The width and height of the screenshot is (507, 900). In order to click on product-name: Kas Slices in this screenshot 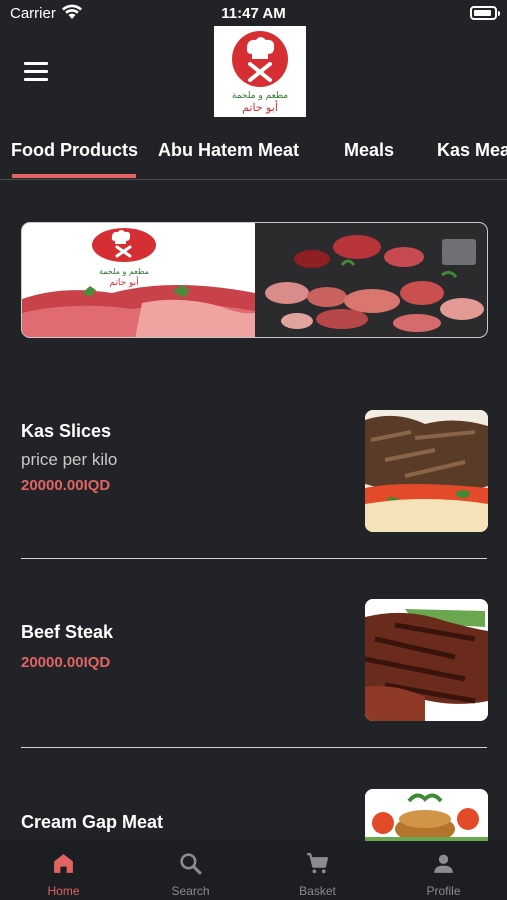, I will do `click(66, 431)`.